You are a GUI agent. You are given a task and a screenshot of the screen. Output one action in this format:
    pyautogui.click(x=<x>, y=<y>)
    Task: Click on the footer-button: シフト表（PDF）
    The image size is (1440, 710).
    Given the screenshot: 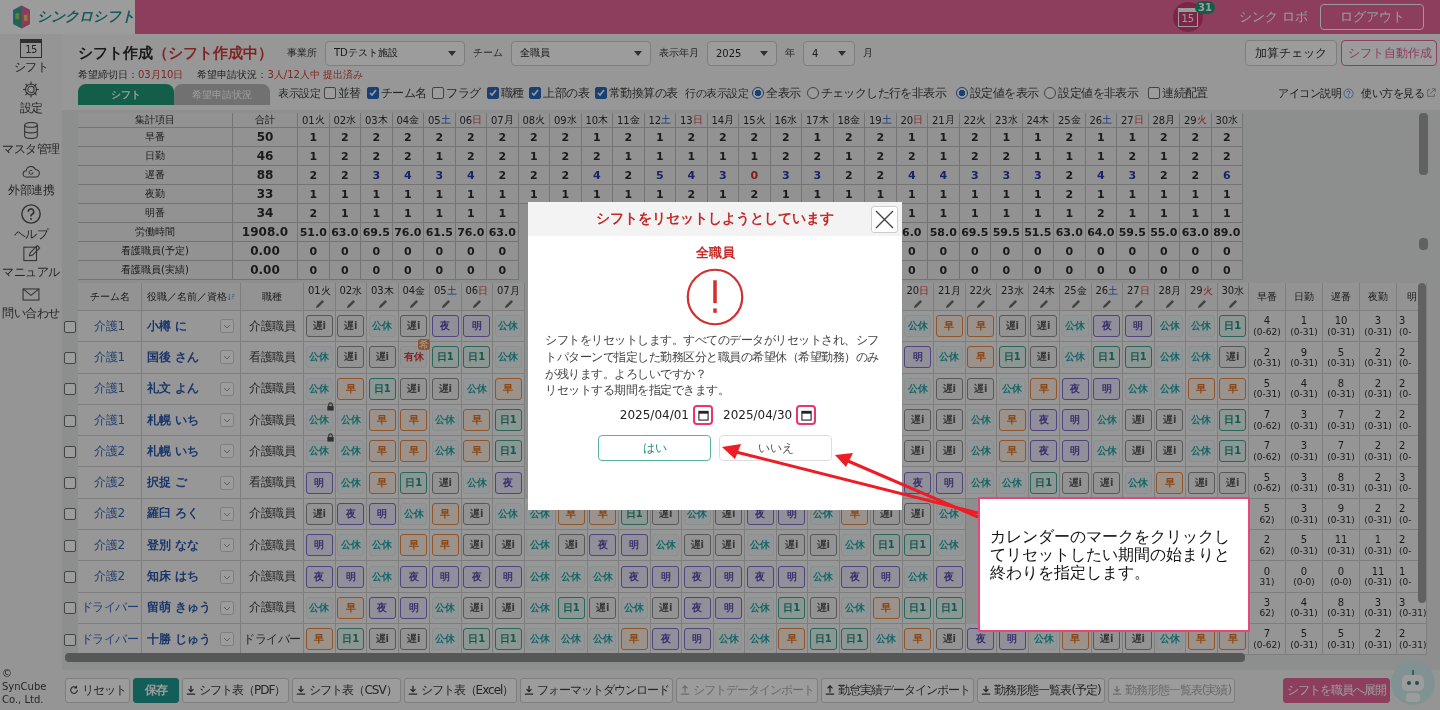 What is the action you would take?
    pyautogui.click(x=236, y=690)
    